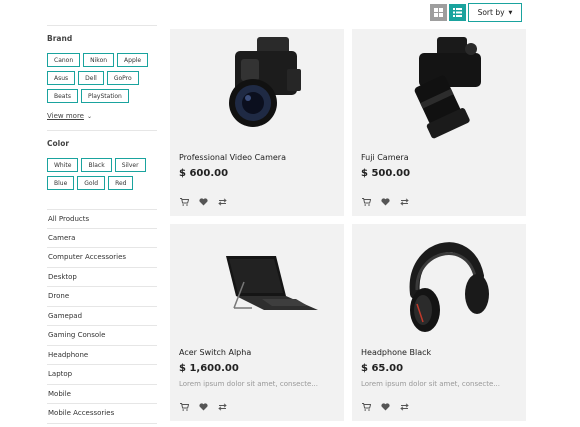  I want to click on chevron-down-icon: ⌄, so click(89, 116).